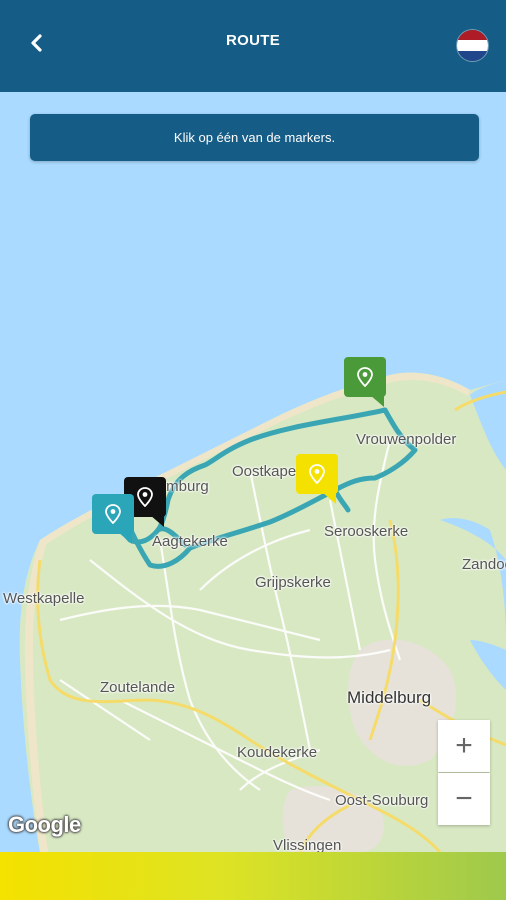 The width and height of the screenshot is (506, 900). Describe the element at coordinates (138, 687) in the screenshot. I see `place-label: Zoutelande` at that location.